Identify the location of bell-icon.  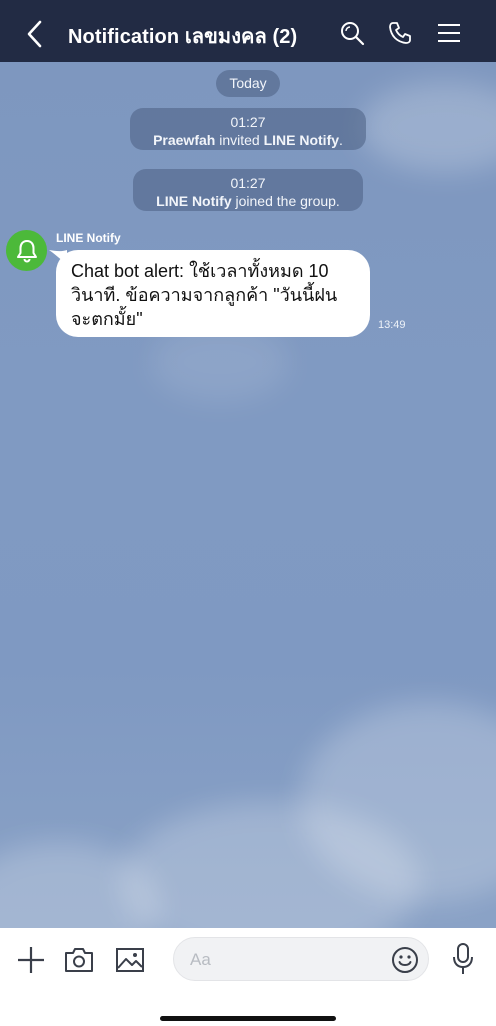
(26, 250).